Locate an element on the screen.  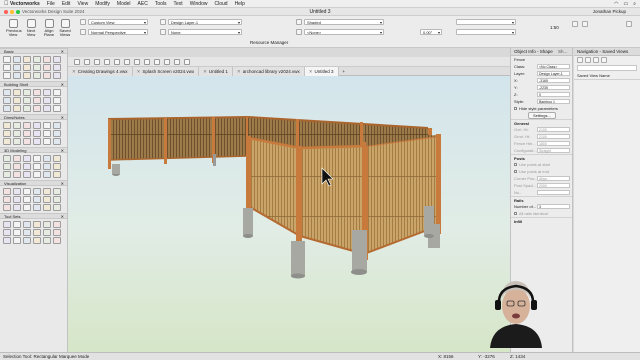
checkbox is located at coordinates (515, 165).